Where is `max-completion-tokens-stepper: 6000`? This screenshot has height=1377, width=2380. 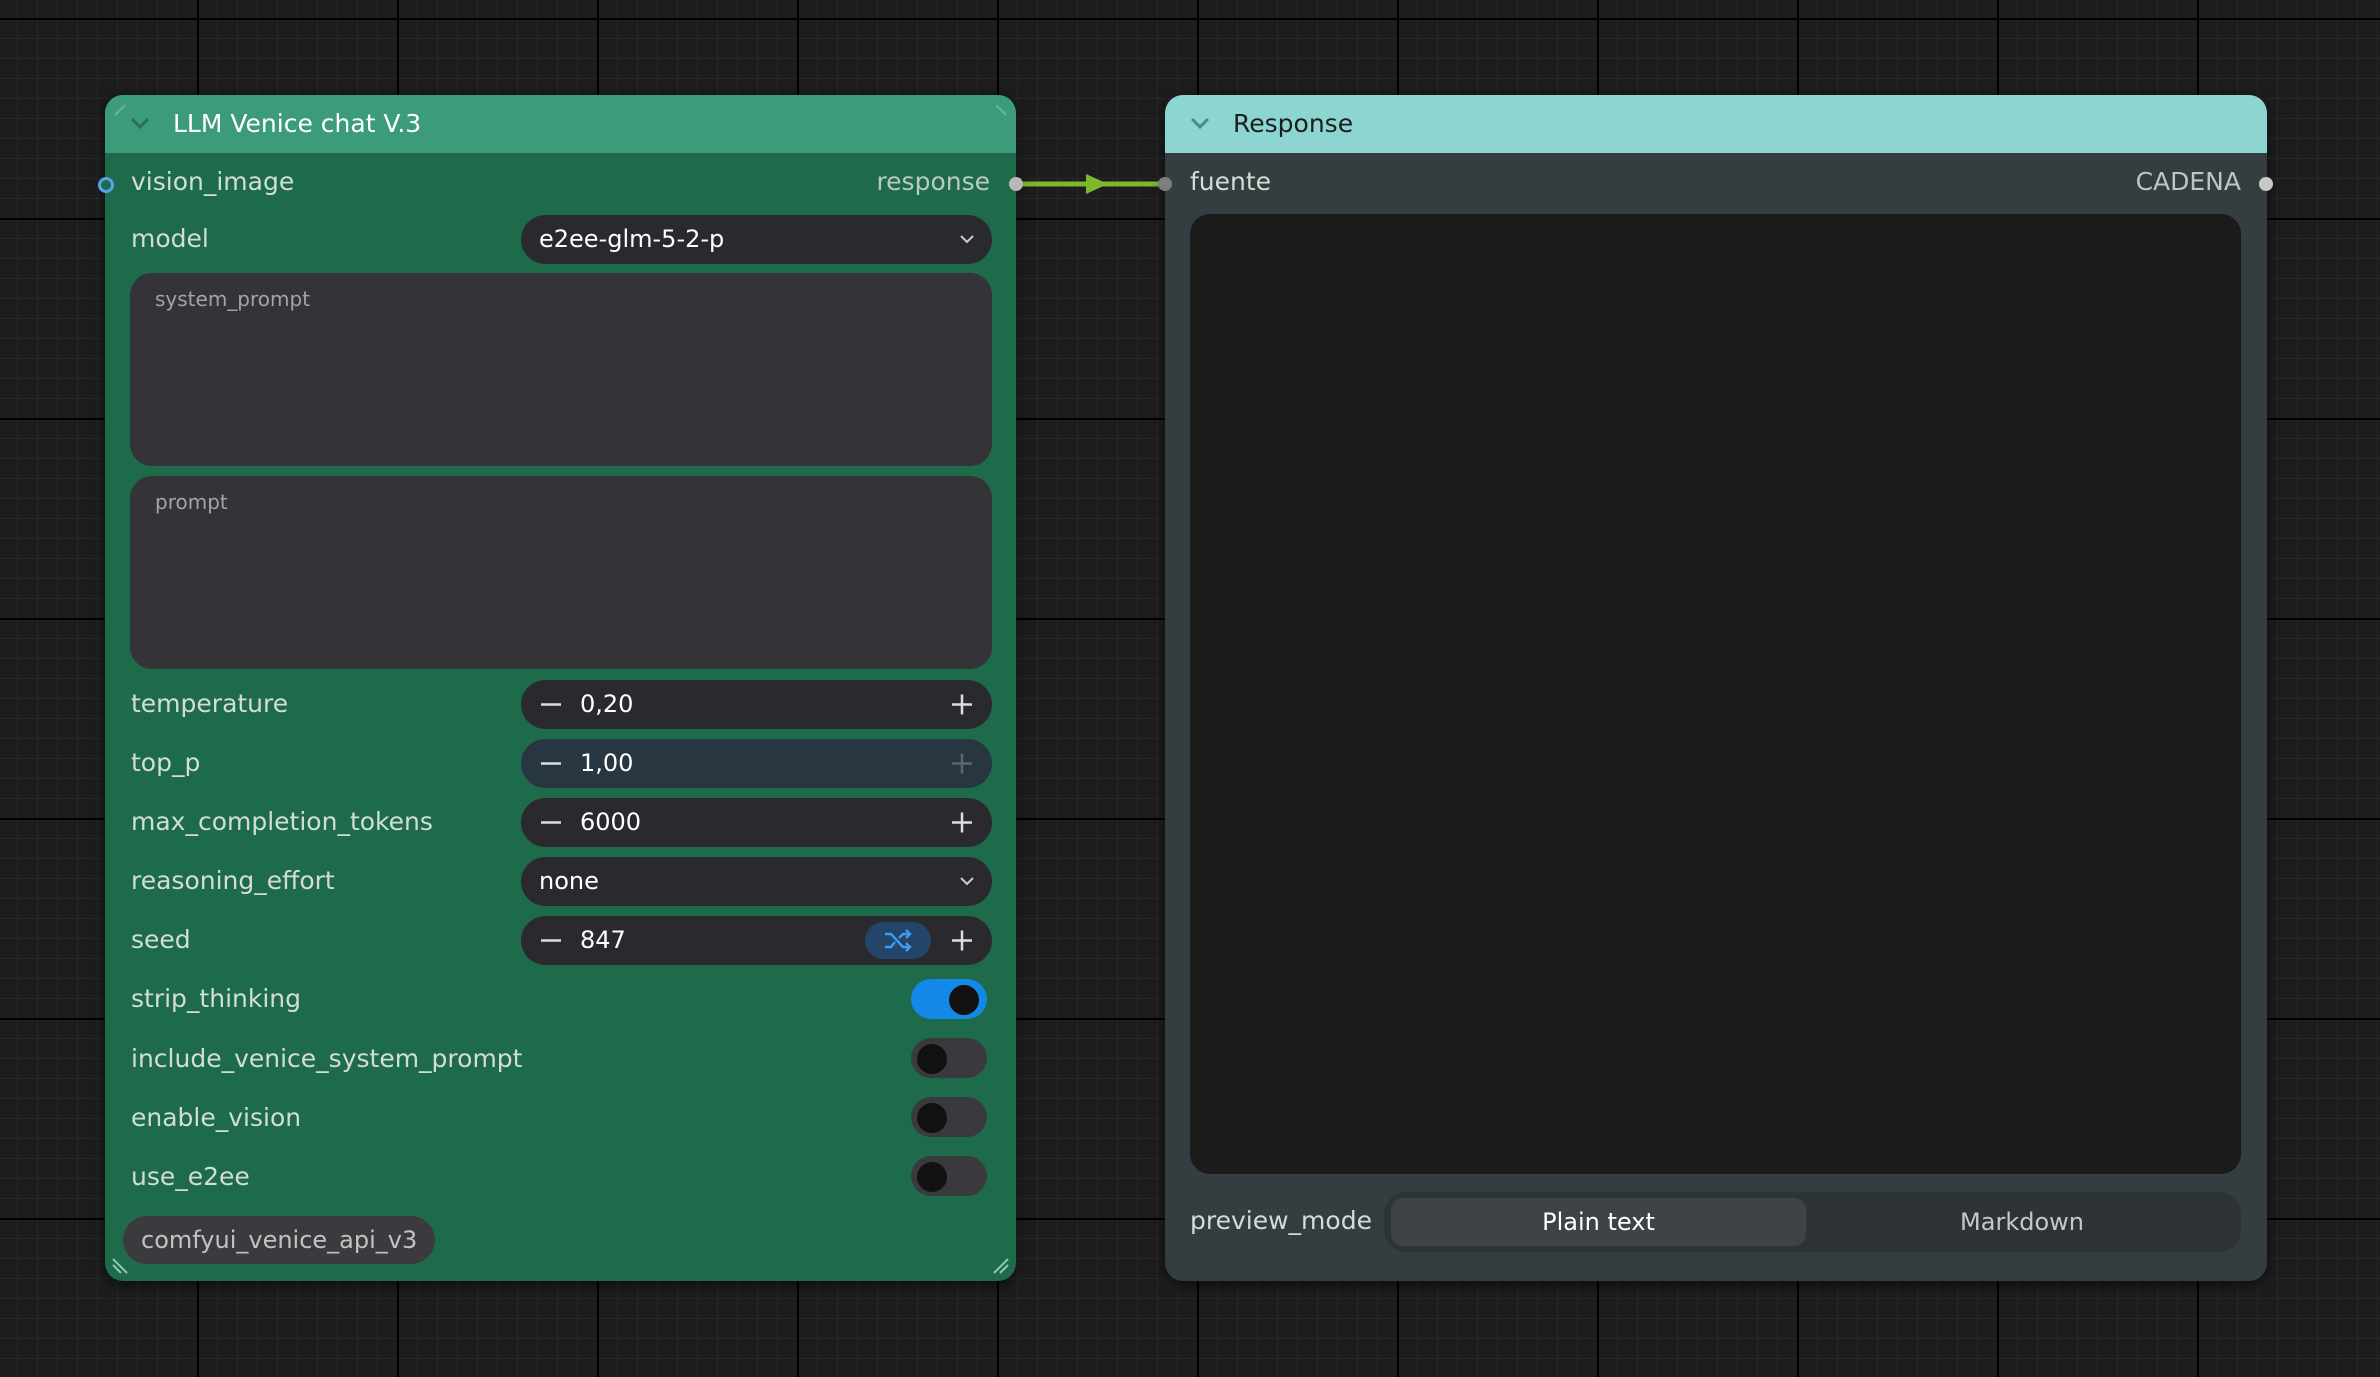 max-completion-tokens-stepper: 6000 is located at coordinates (756, 822).